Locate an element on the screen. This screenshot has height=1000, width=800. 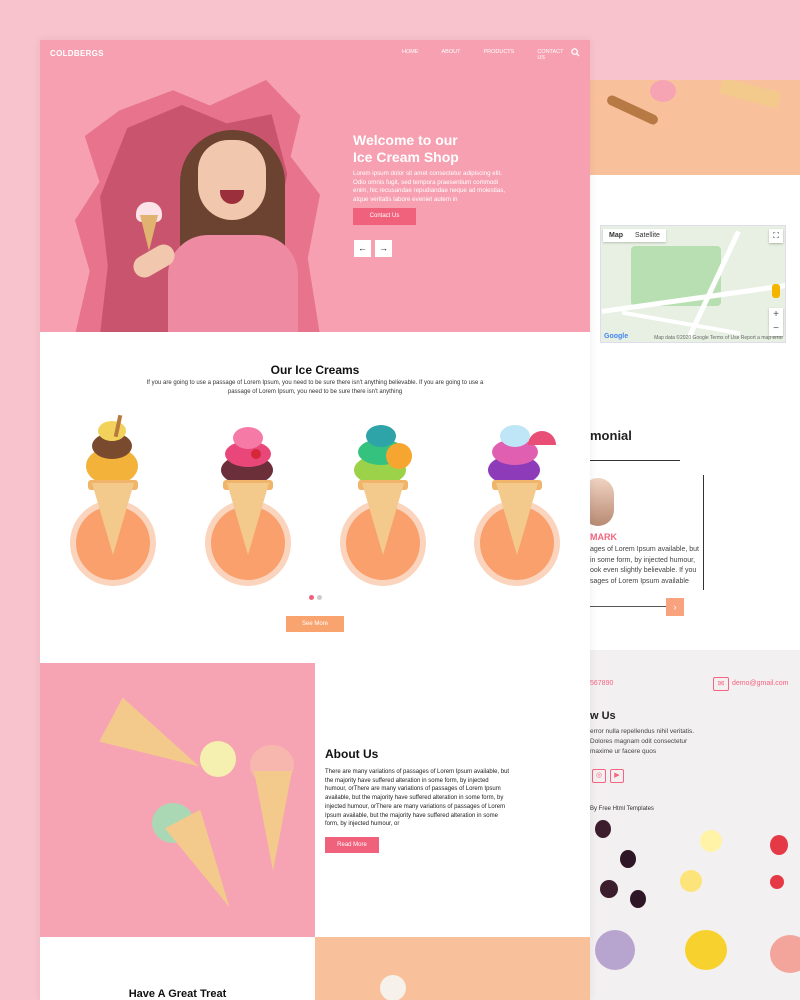
nav-item-about: ABOUT is located at coordinates (451, 55).